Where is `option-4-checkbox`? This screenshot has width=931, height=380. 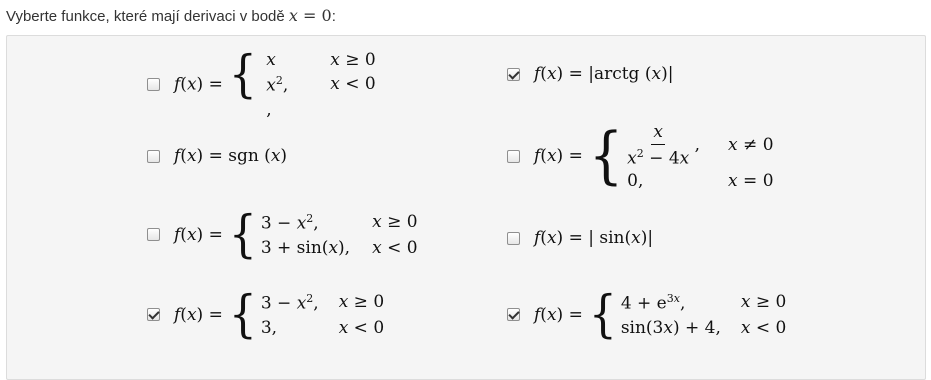 option-4-checkbox is located at coordinates (513, 156).